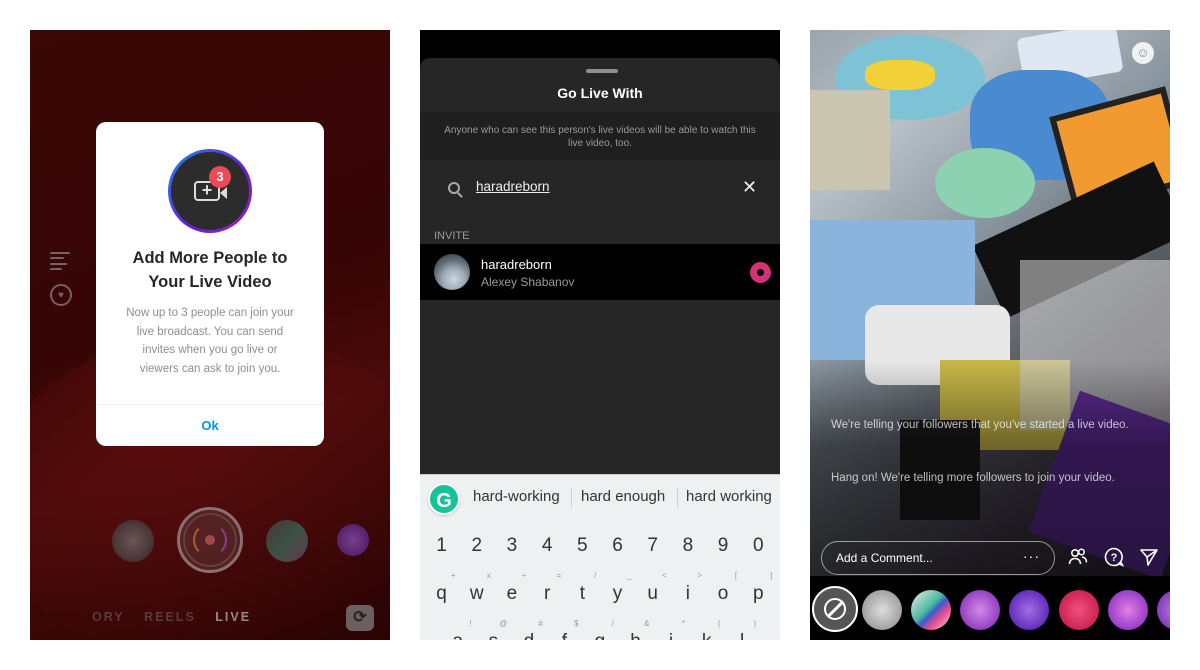  What do you see at coordinates (559, 575) in the screenshot?
I see `key-alt-label: =` at bounding box center [559, 575].